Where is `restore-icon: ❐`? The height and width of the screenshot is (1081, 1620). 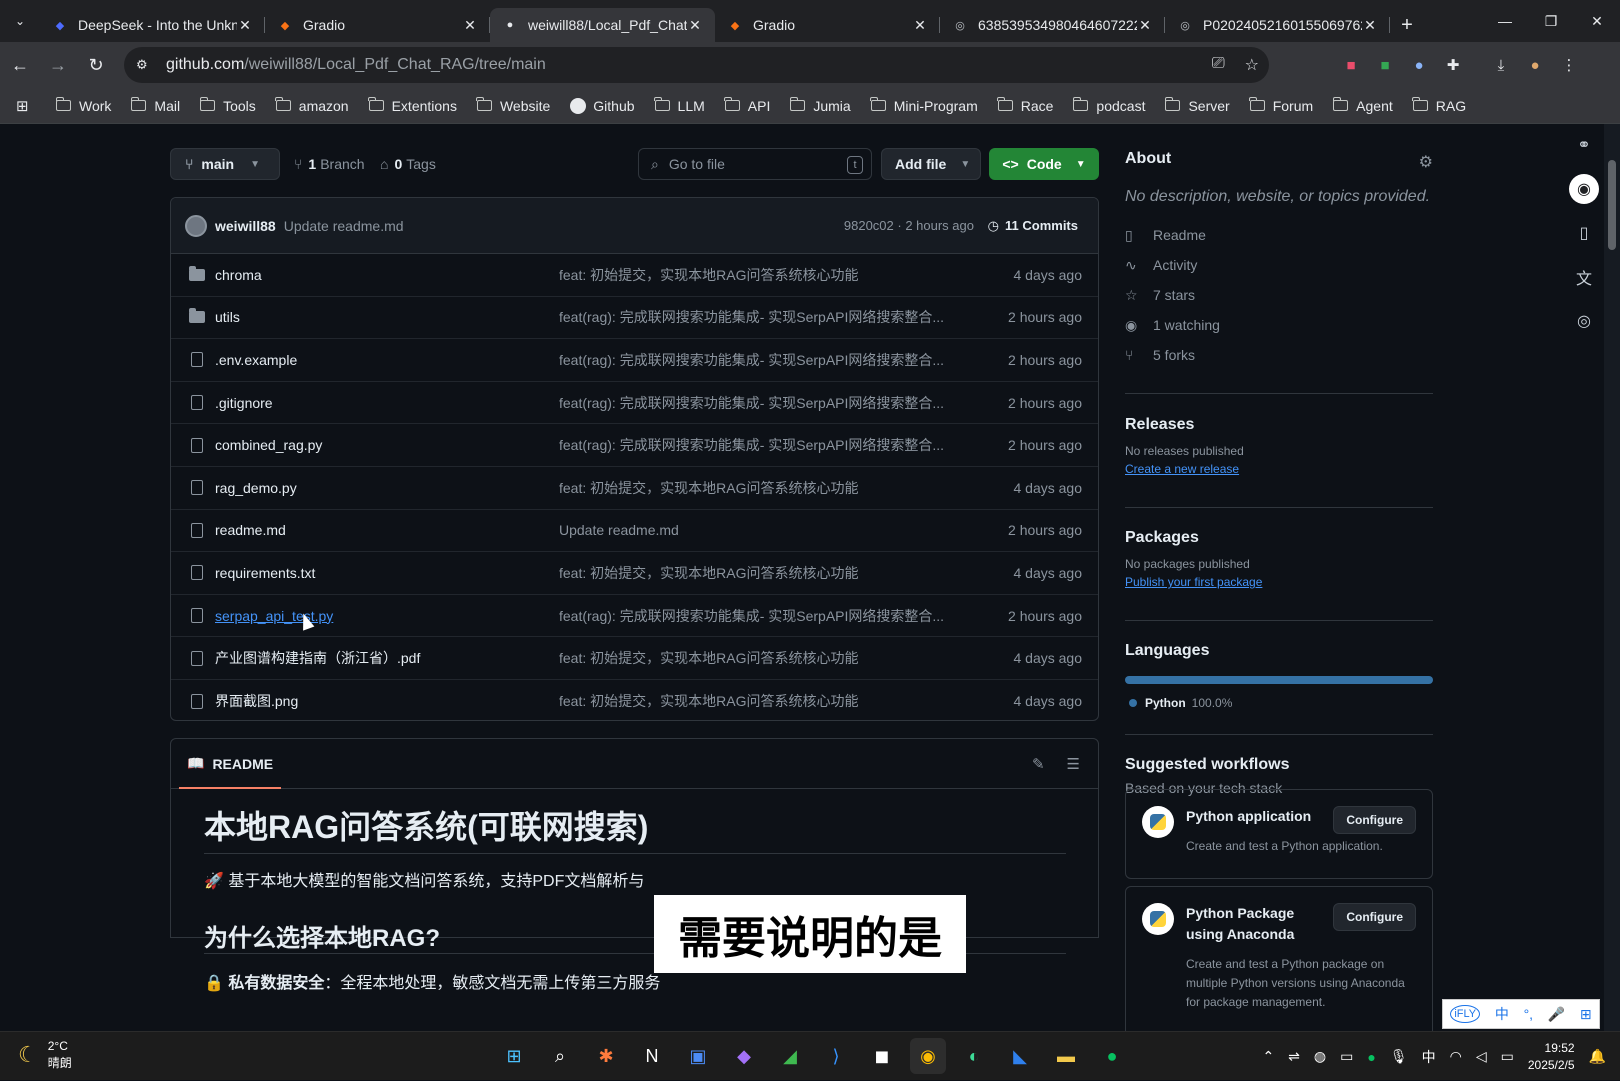 restore-icon: ❐ is located at coordinates (1551, 21).